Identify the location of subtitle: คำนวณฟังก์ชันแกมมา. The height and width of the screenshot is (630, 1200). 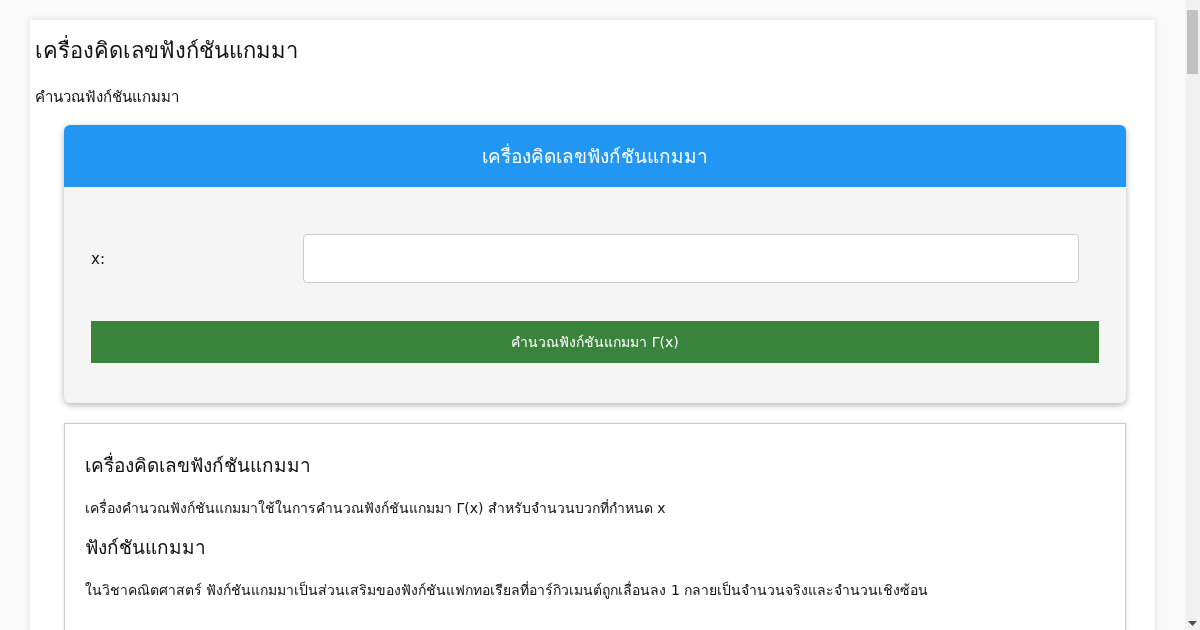
(107, 97).